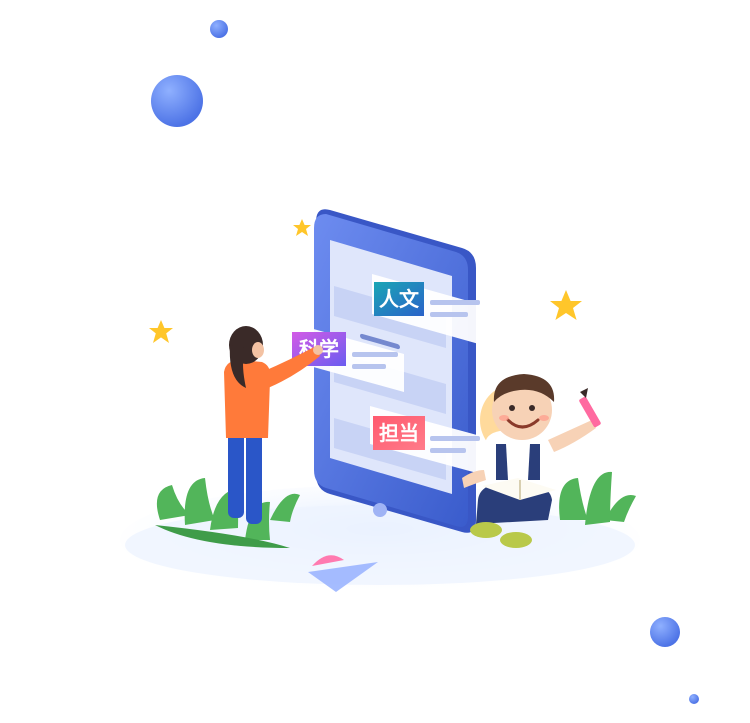 This screenshot has height=723, width=750. I want to click on plant-right, so click(597, 498).